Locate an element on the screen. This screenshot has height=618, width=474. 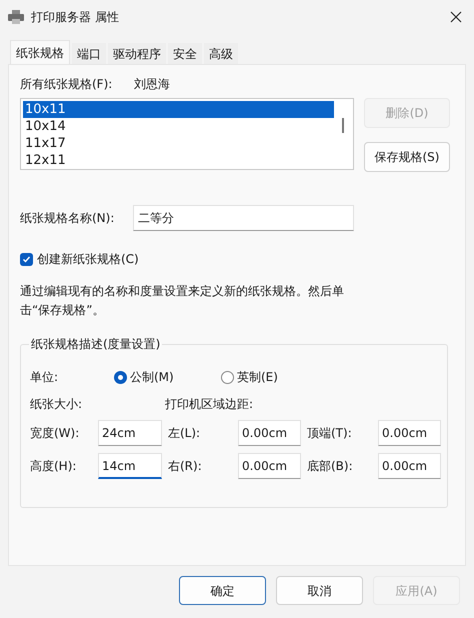
check-icon is located at coordinates (26, 259).